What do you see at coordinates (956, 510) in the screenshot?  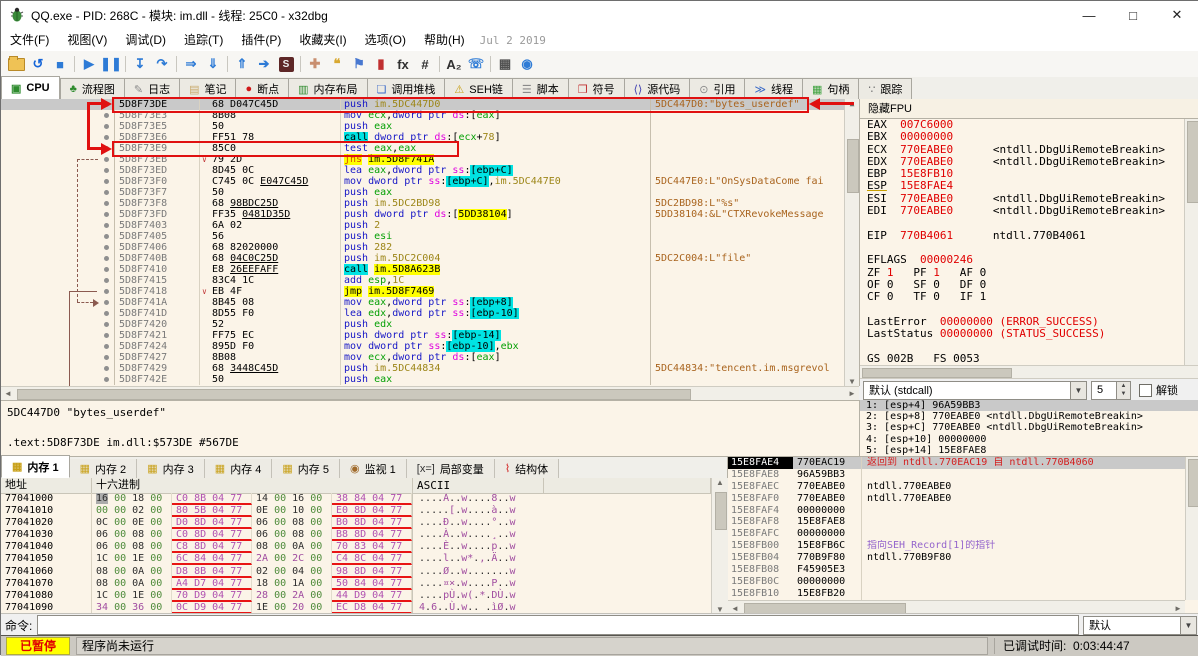 I see `stack-row: 15E8FAF4 00000000` at bounding box center [956, 510].